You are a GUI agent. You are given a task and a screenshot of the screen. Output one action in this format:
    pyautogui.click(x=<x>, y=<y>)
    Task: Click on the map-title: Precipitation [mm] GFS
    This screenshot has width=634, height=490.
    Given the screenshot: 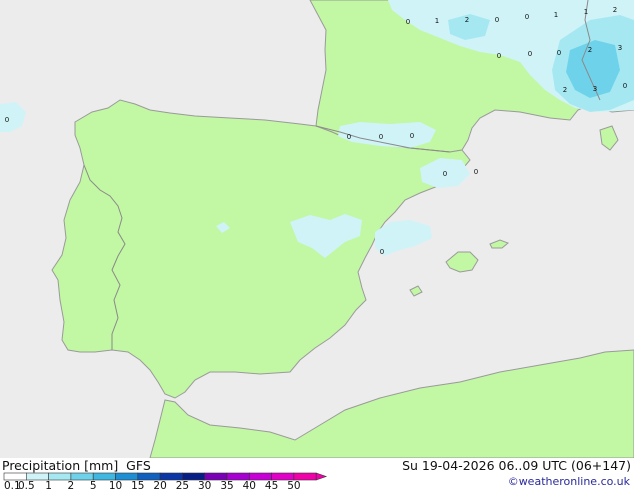 What is the action you would take?
    pyautogui.click(x=76, y=465)
    